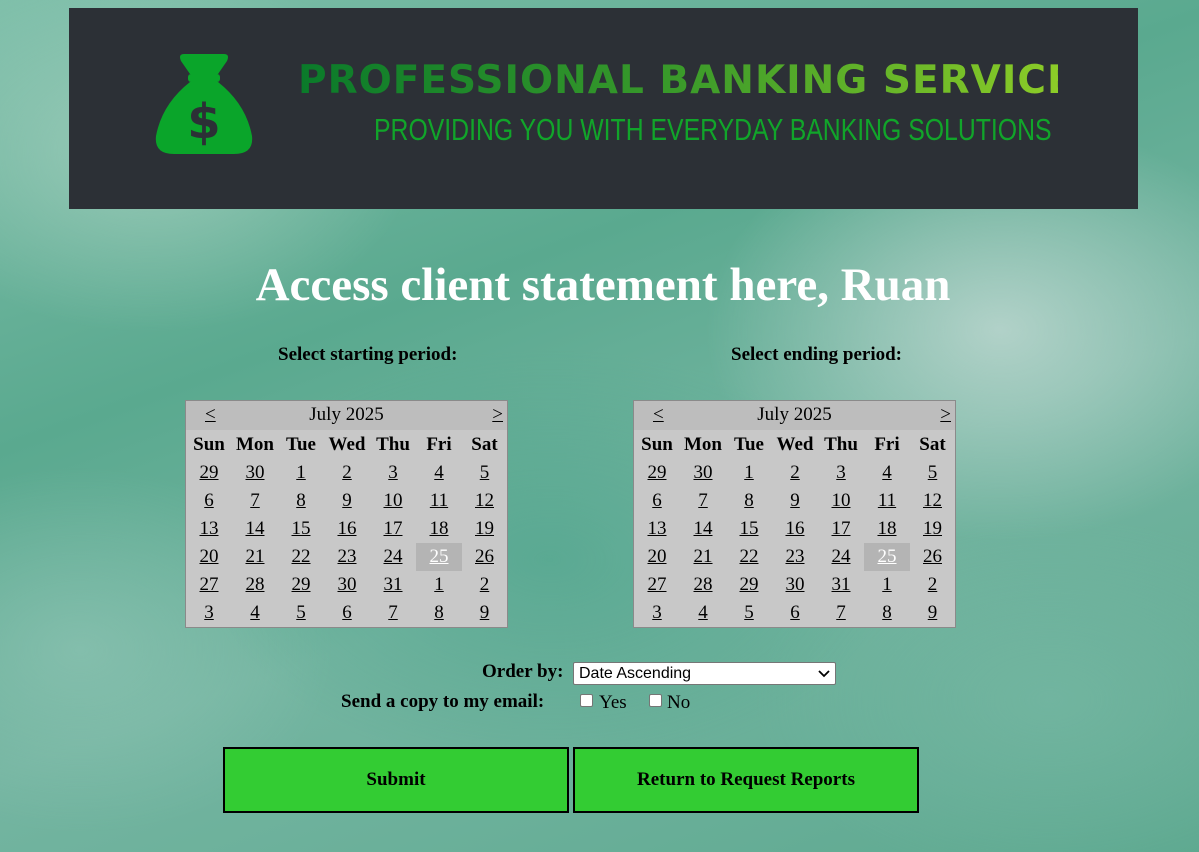  What do you see at coordinates (586, 700) in the screenshot?
I see `email-yes-checkbox` at bounding box center [586, 700].